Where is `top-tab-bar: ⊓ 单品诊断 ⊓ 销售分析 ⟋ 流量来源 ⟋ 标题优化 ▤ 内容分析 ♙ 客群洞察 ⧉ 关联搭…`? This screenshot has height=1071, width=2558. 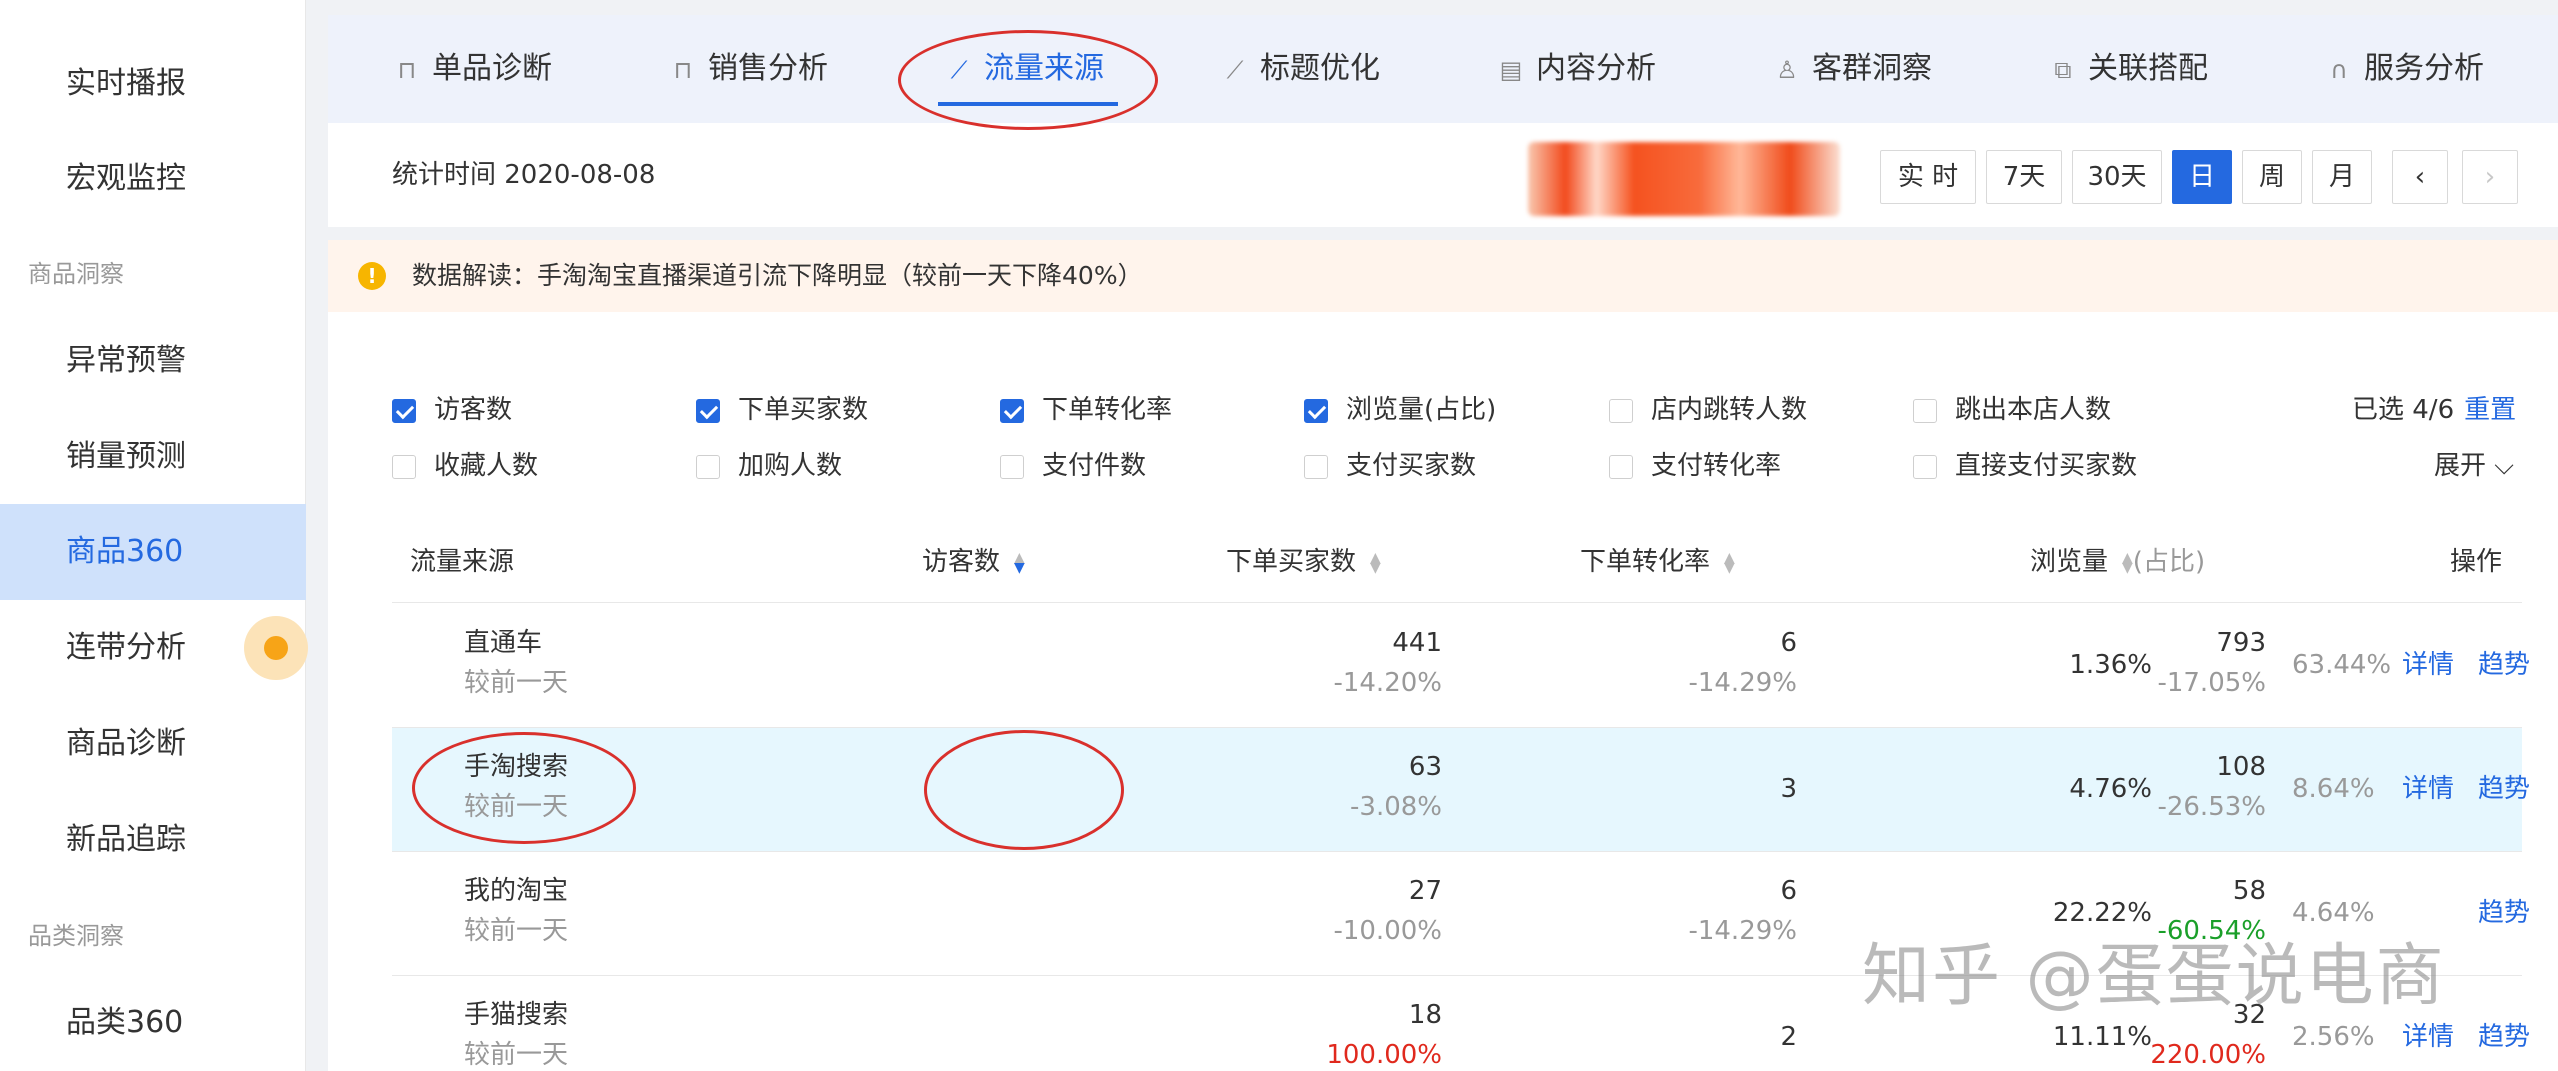 top-tab-bar: ⊓ 单品诊断 ⊓ 销售分析 ⟋ 流量来源 ⟋ 标题优化 ▤ 内容分析 ♙ 客群洞察 ⧉ 关联搭… is located at coordinates (1443, 69).